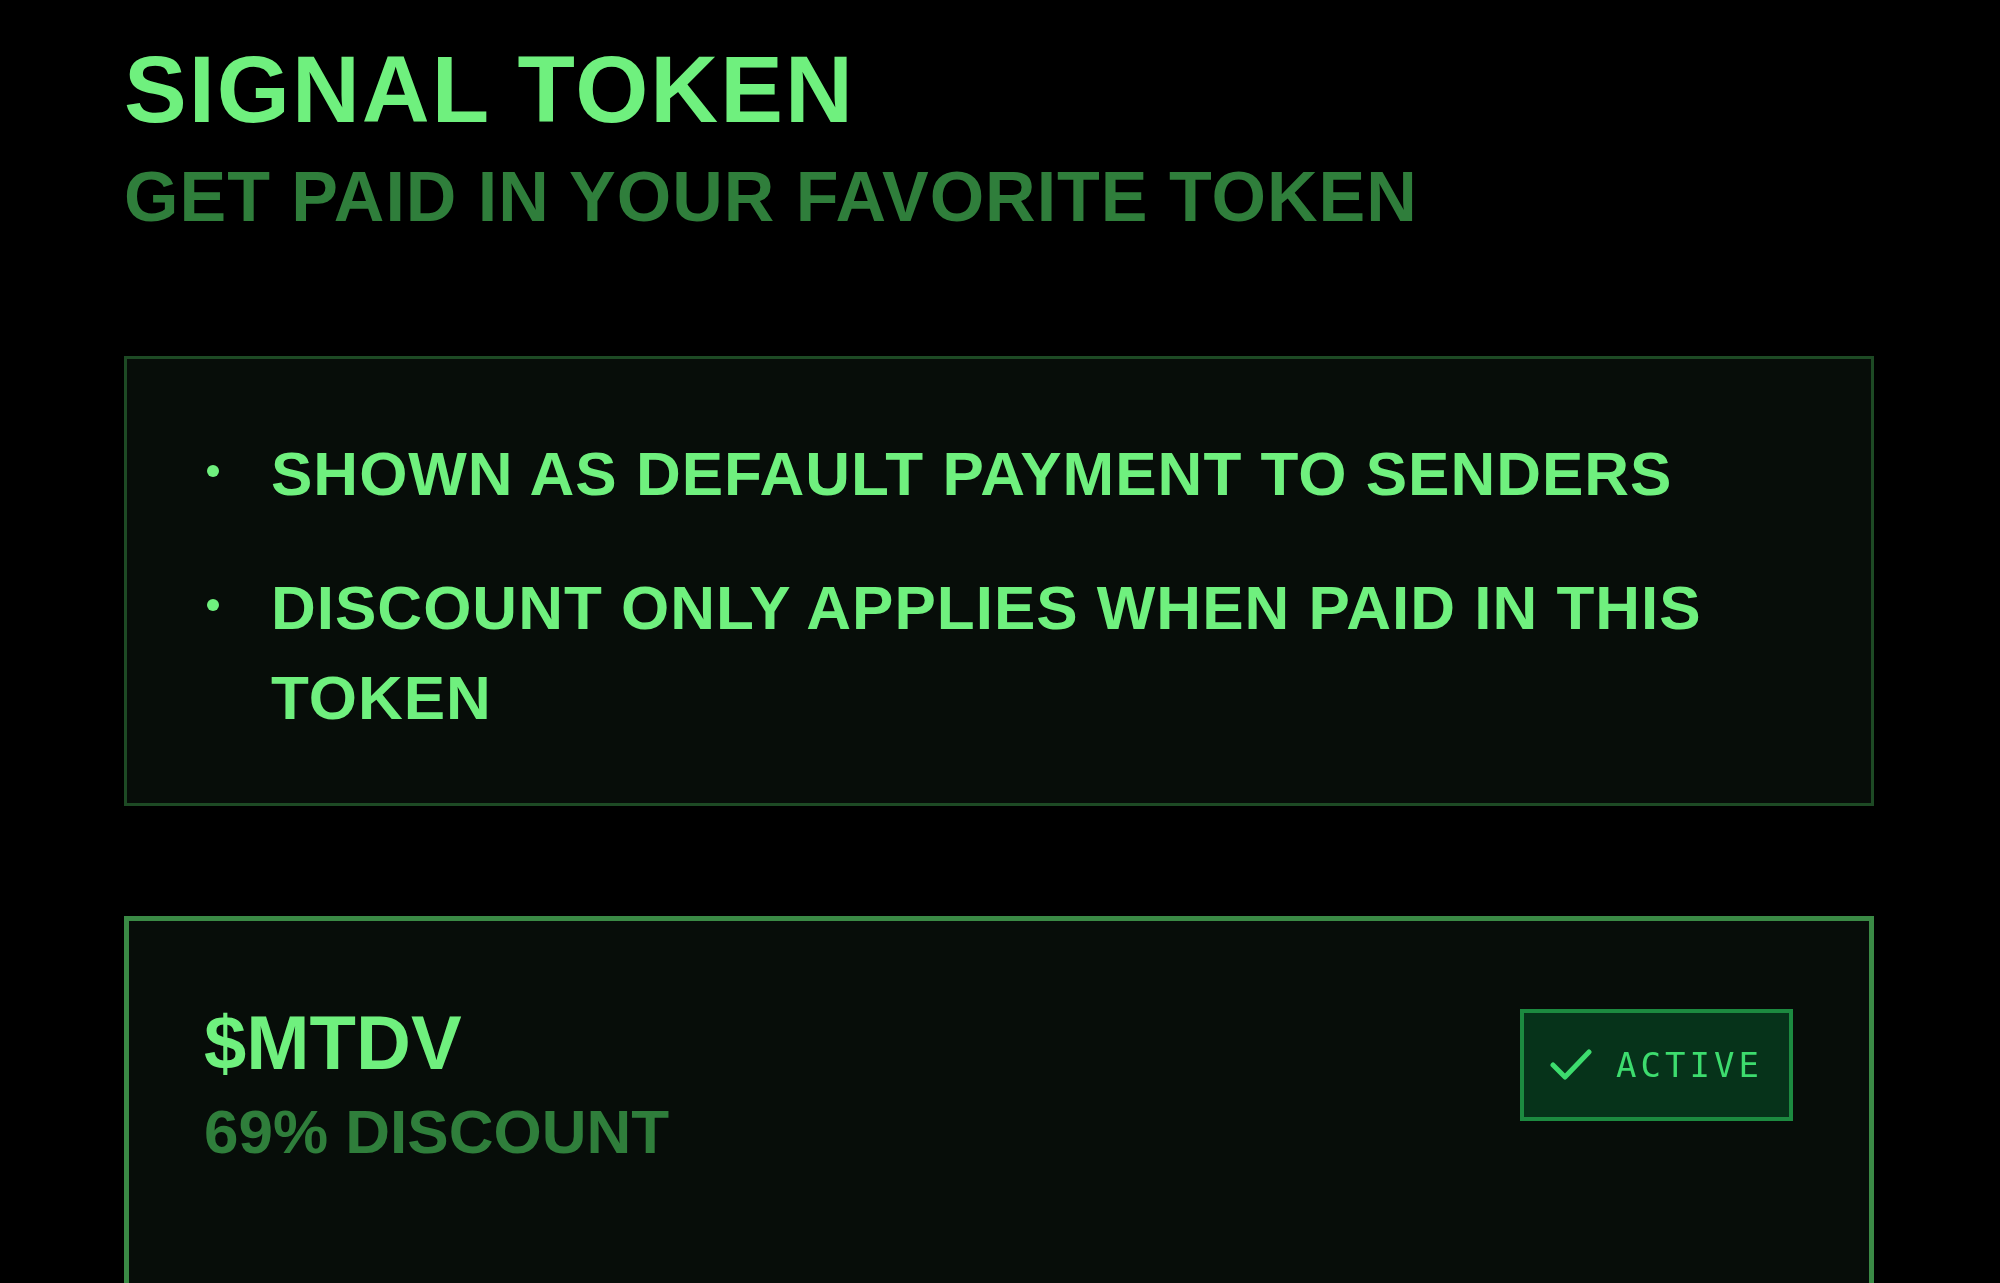  What do you see at coordinates (1571, 1065) in the screenshot?
I see `checkmark-icon` at bounding box center [1571, 1065].